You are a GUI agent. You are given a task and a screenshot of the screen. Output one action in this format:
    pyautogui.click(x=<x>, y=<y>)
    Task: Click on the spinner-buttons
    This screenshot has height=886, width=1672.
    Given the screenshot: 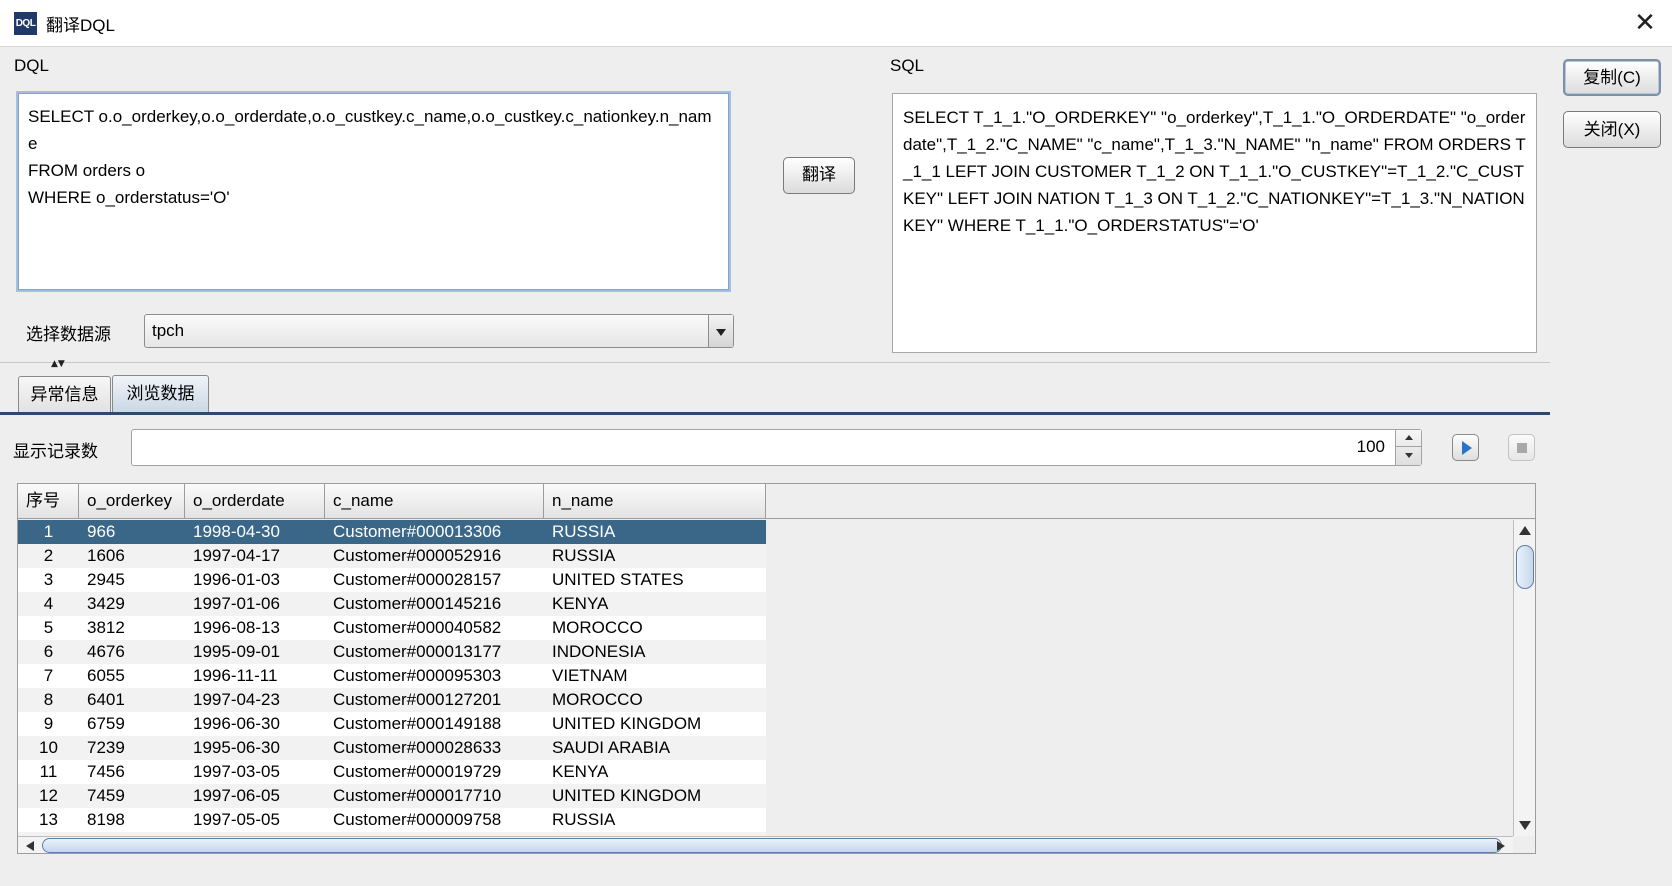 What is the action you would take?
    pyautogui.click(x=1408, y=447)
    